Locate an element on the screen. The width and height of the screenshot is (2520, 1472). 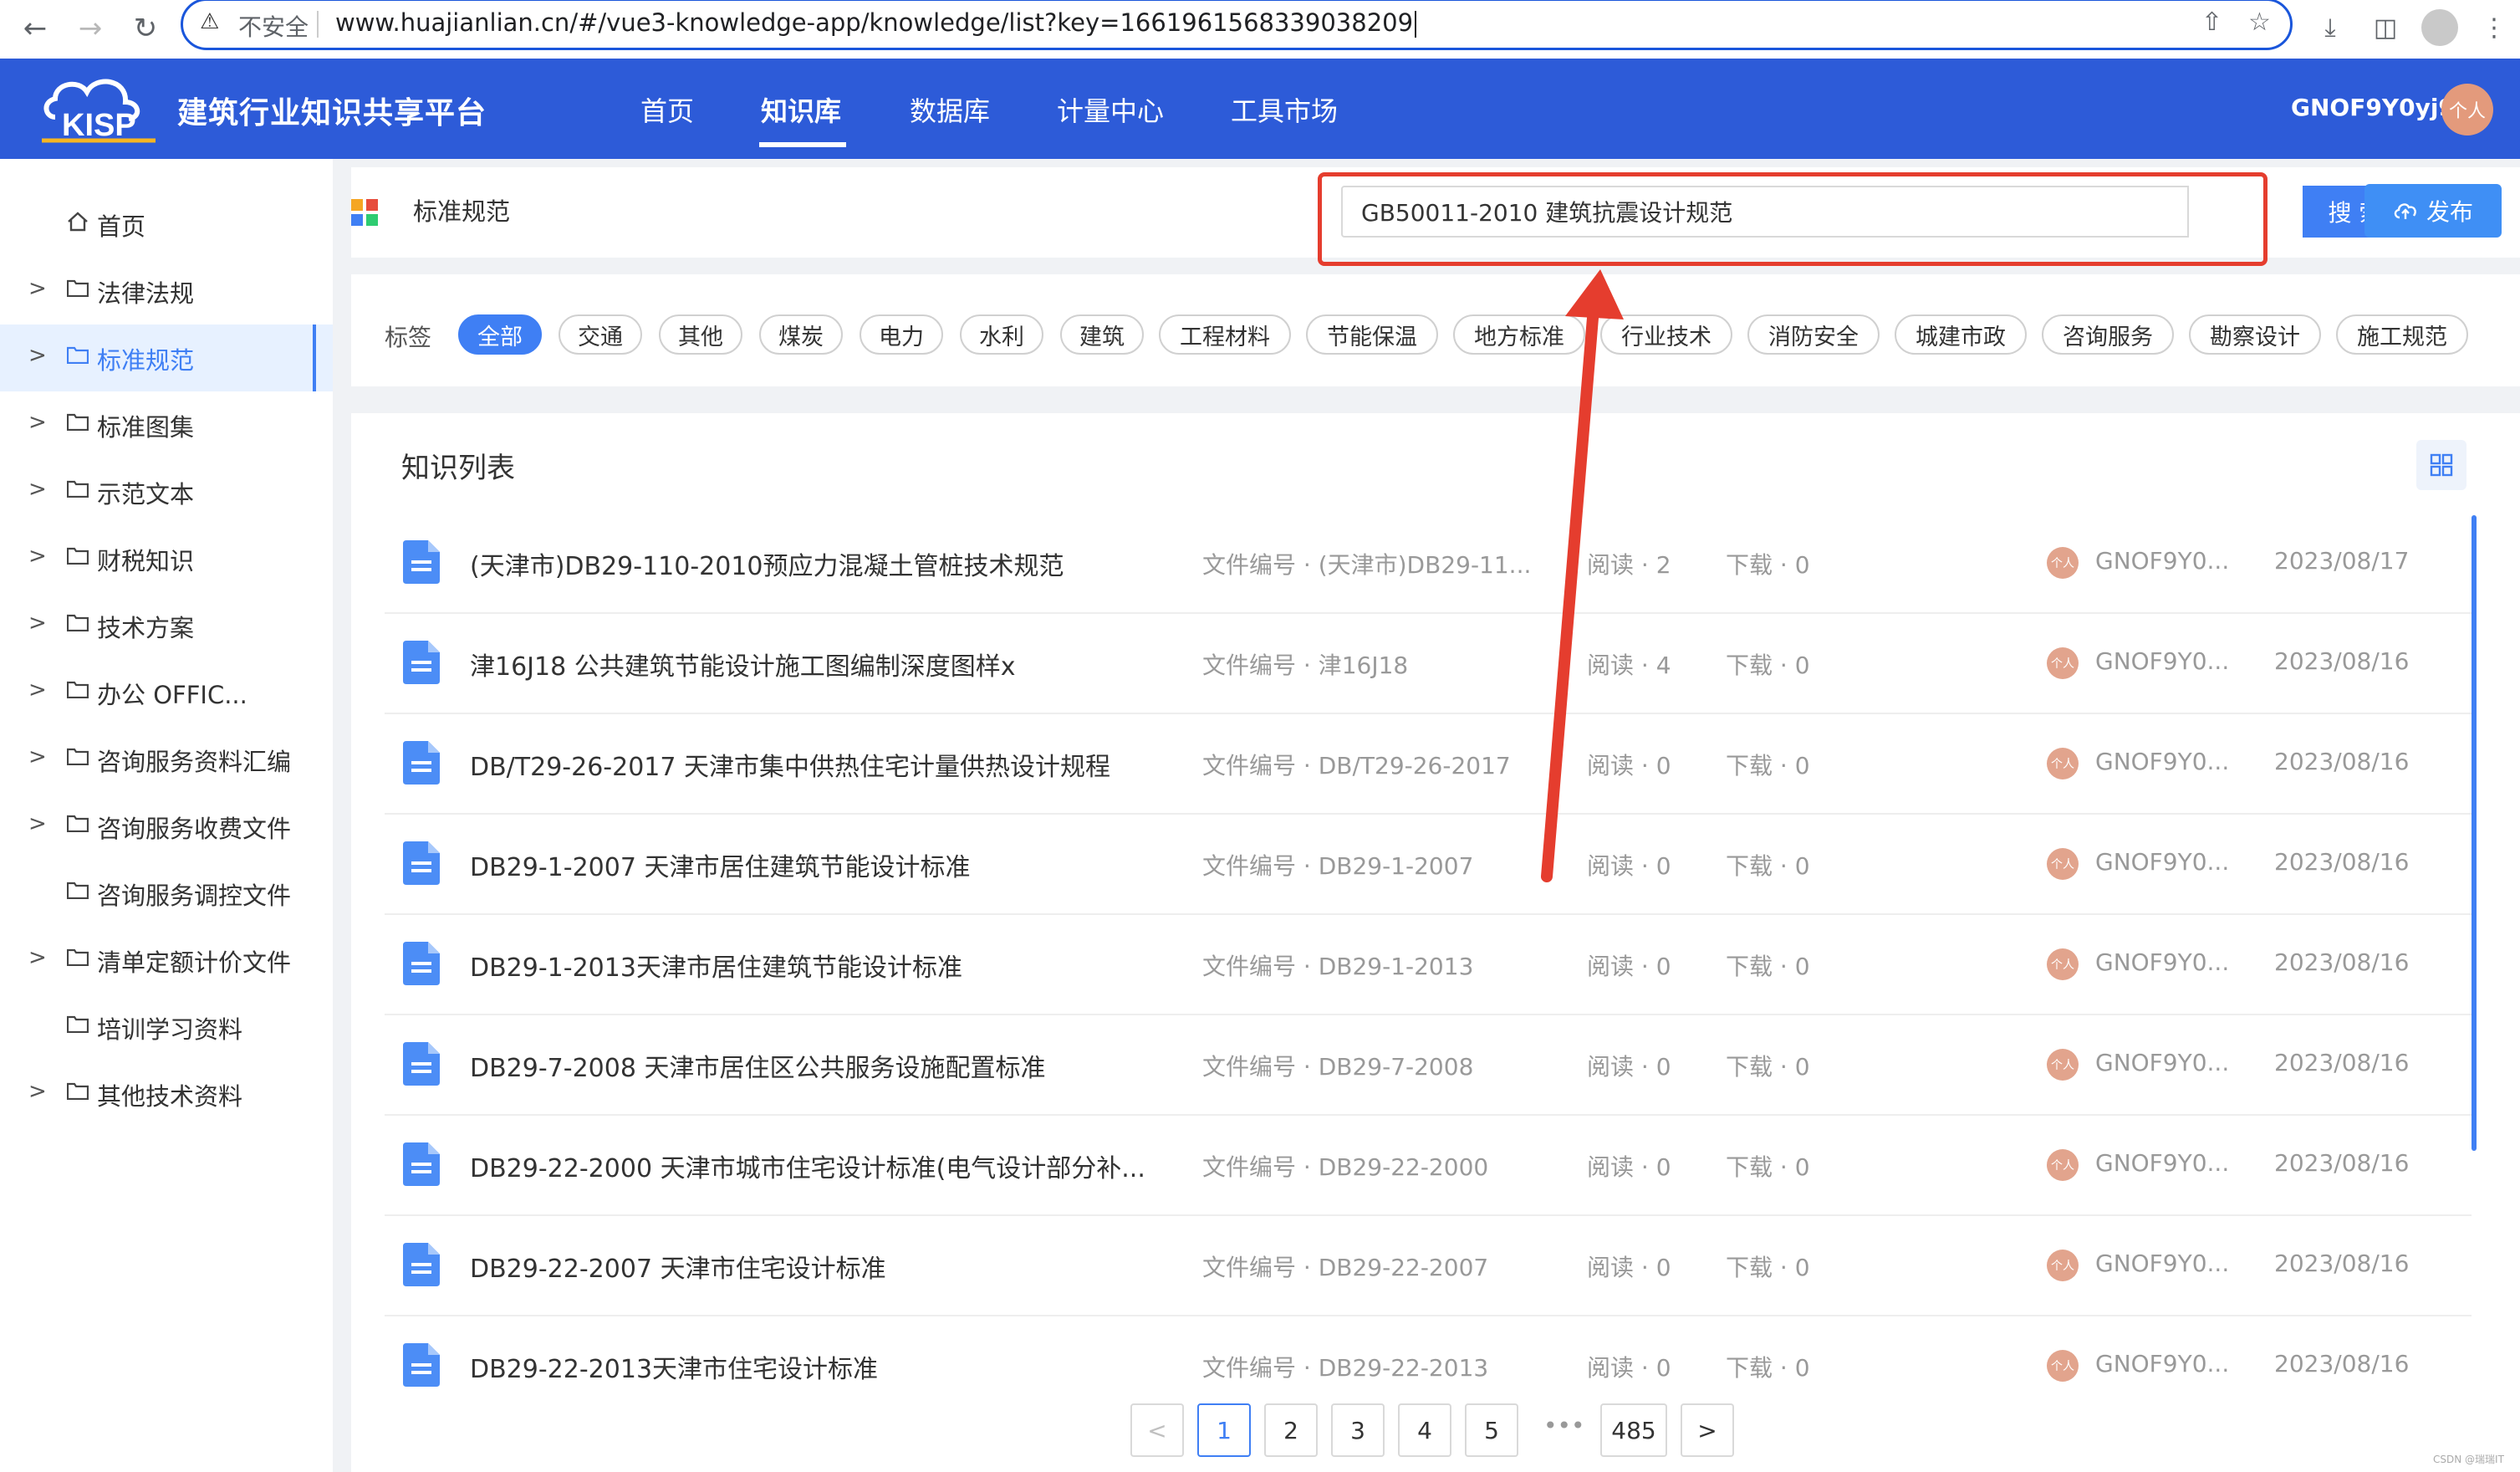
category-grid-icon is located at coordinates (364, 212).